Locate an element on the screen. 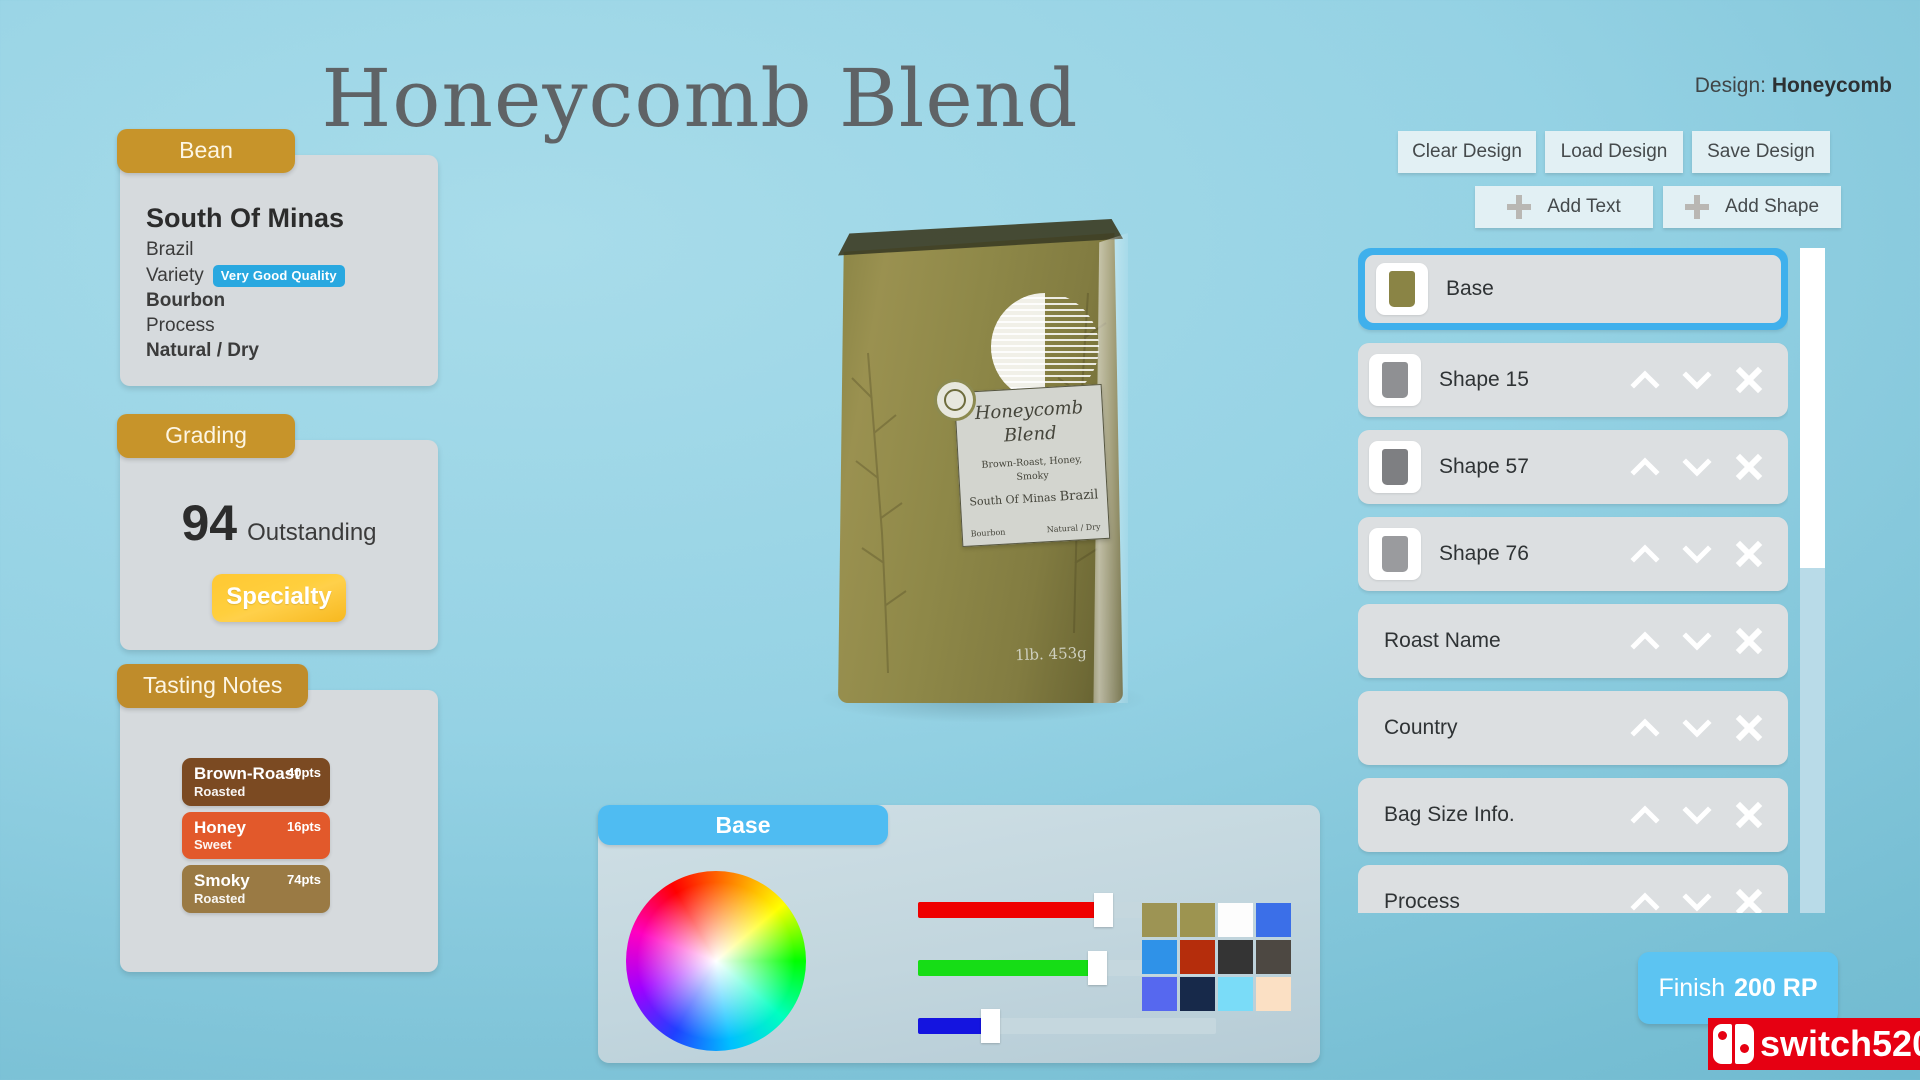 This screenshot has height=1080, width=1920. layer-row: Bag Size Info. is located at coordinates (1573, 815).